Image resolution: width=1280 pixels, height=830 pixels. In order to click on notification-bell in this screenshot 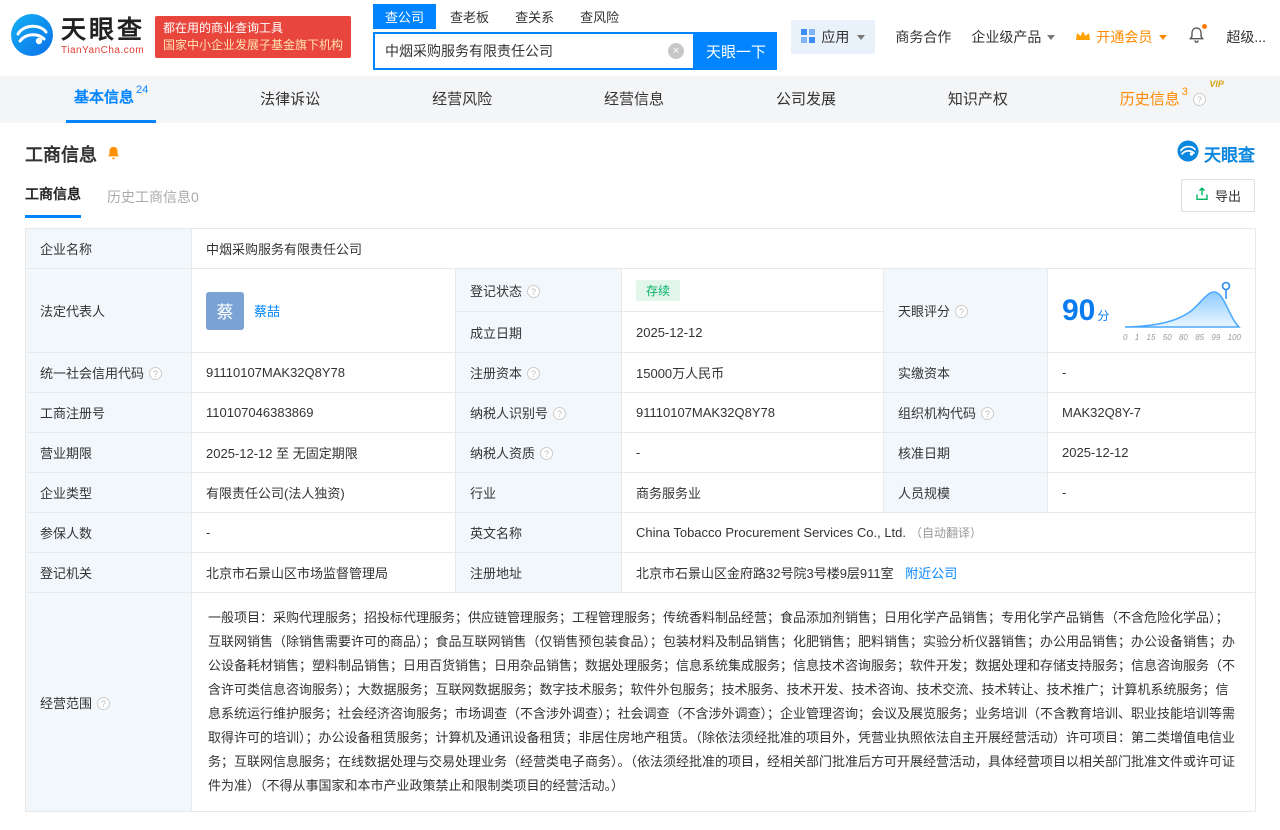, I will do `click(1198, 35)`.